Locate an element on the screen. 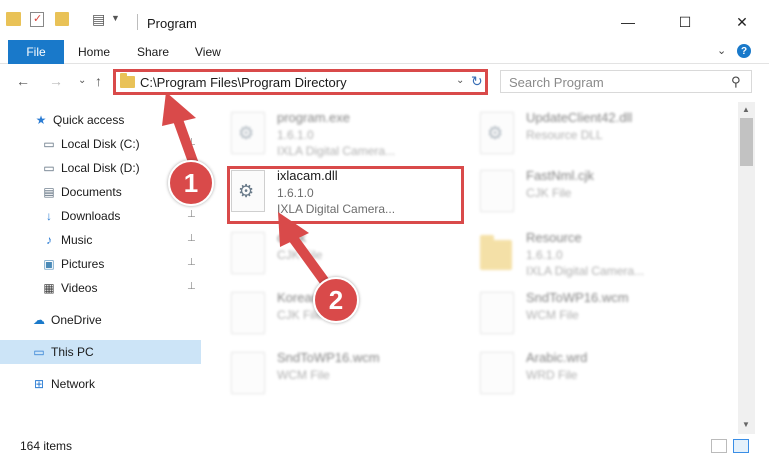 Image resolution: width=769 pixels, height=472 pixels. file-item: ⚙ UpdateClient42.dll Resource DLL is located at coordinates (600, 134).